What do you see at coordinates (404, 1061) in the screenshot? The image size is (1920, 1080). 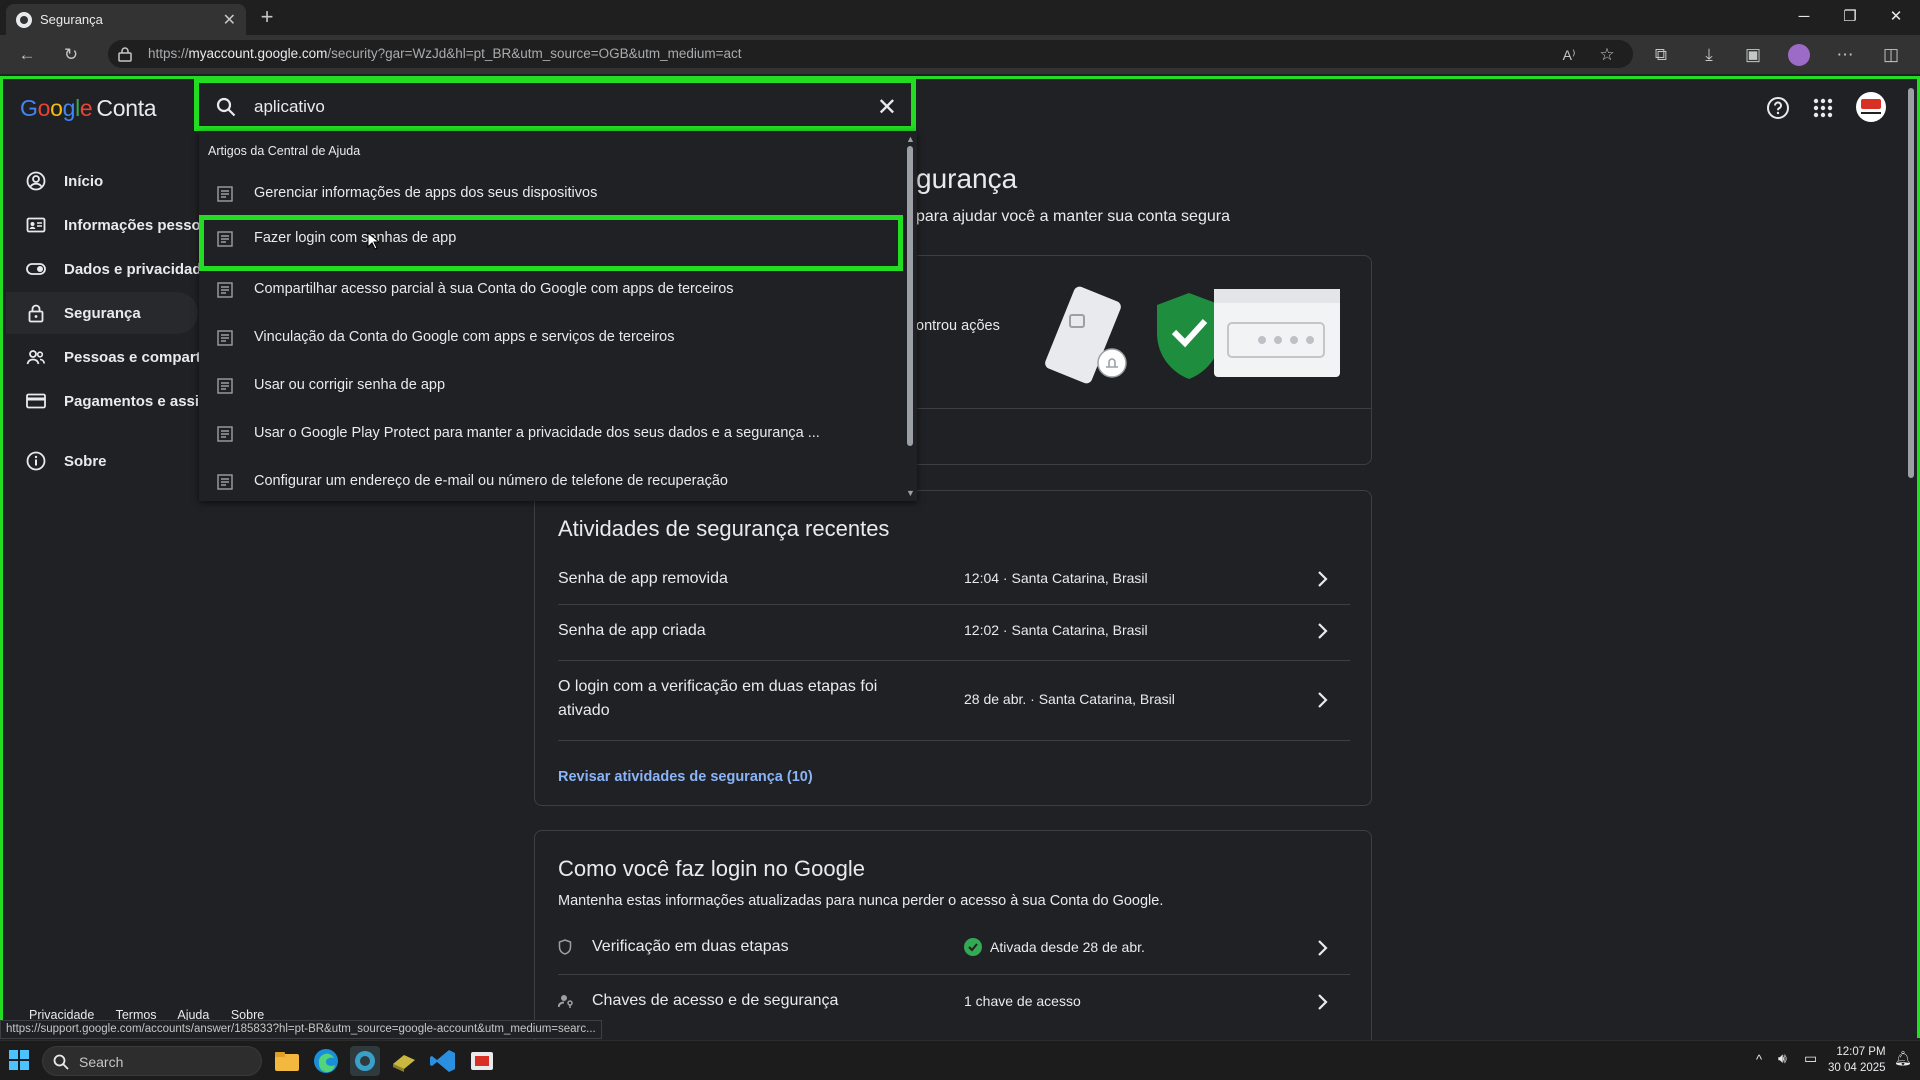 I see `app-icon` at bounding box center [404, 1061].